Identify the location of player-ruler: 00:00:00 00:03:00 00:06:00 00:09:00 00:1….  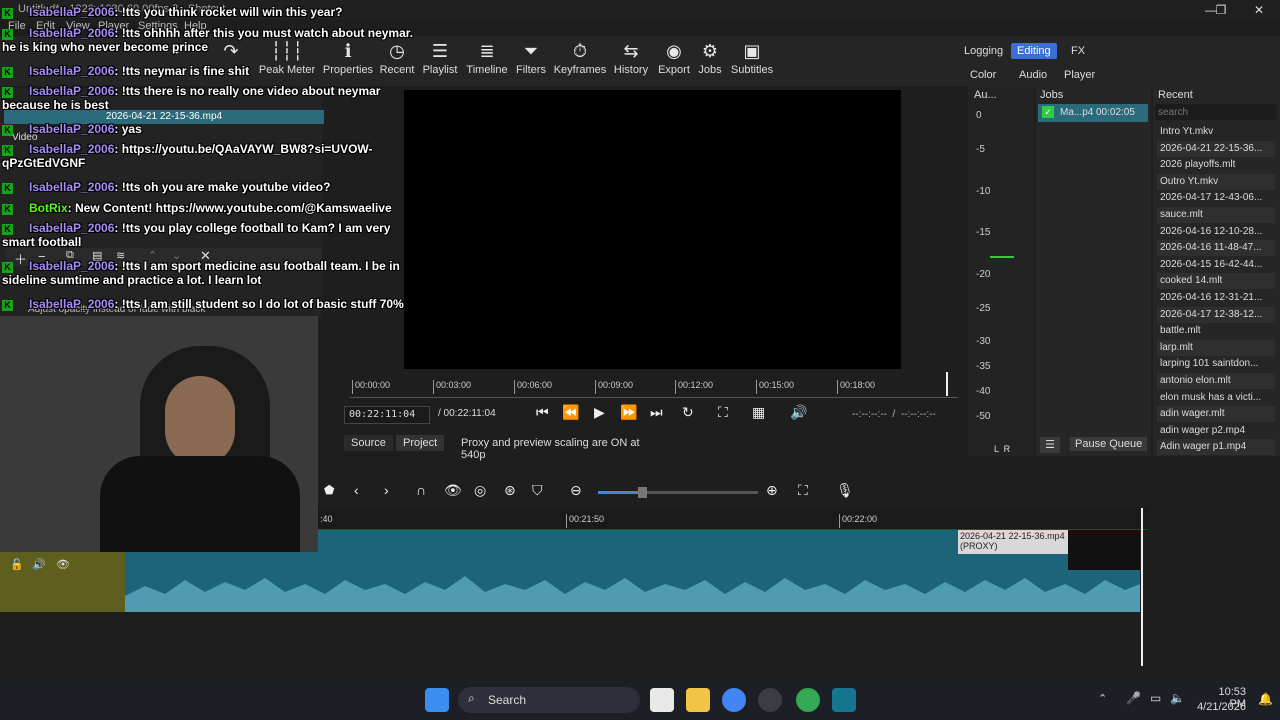
(654, 385).